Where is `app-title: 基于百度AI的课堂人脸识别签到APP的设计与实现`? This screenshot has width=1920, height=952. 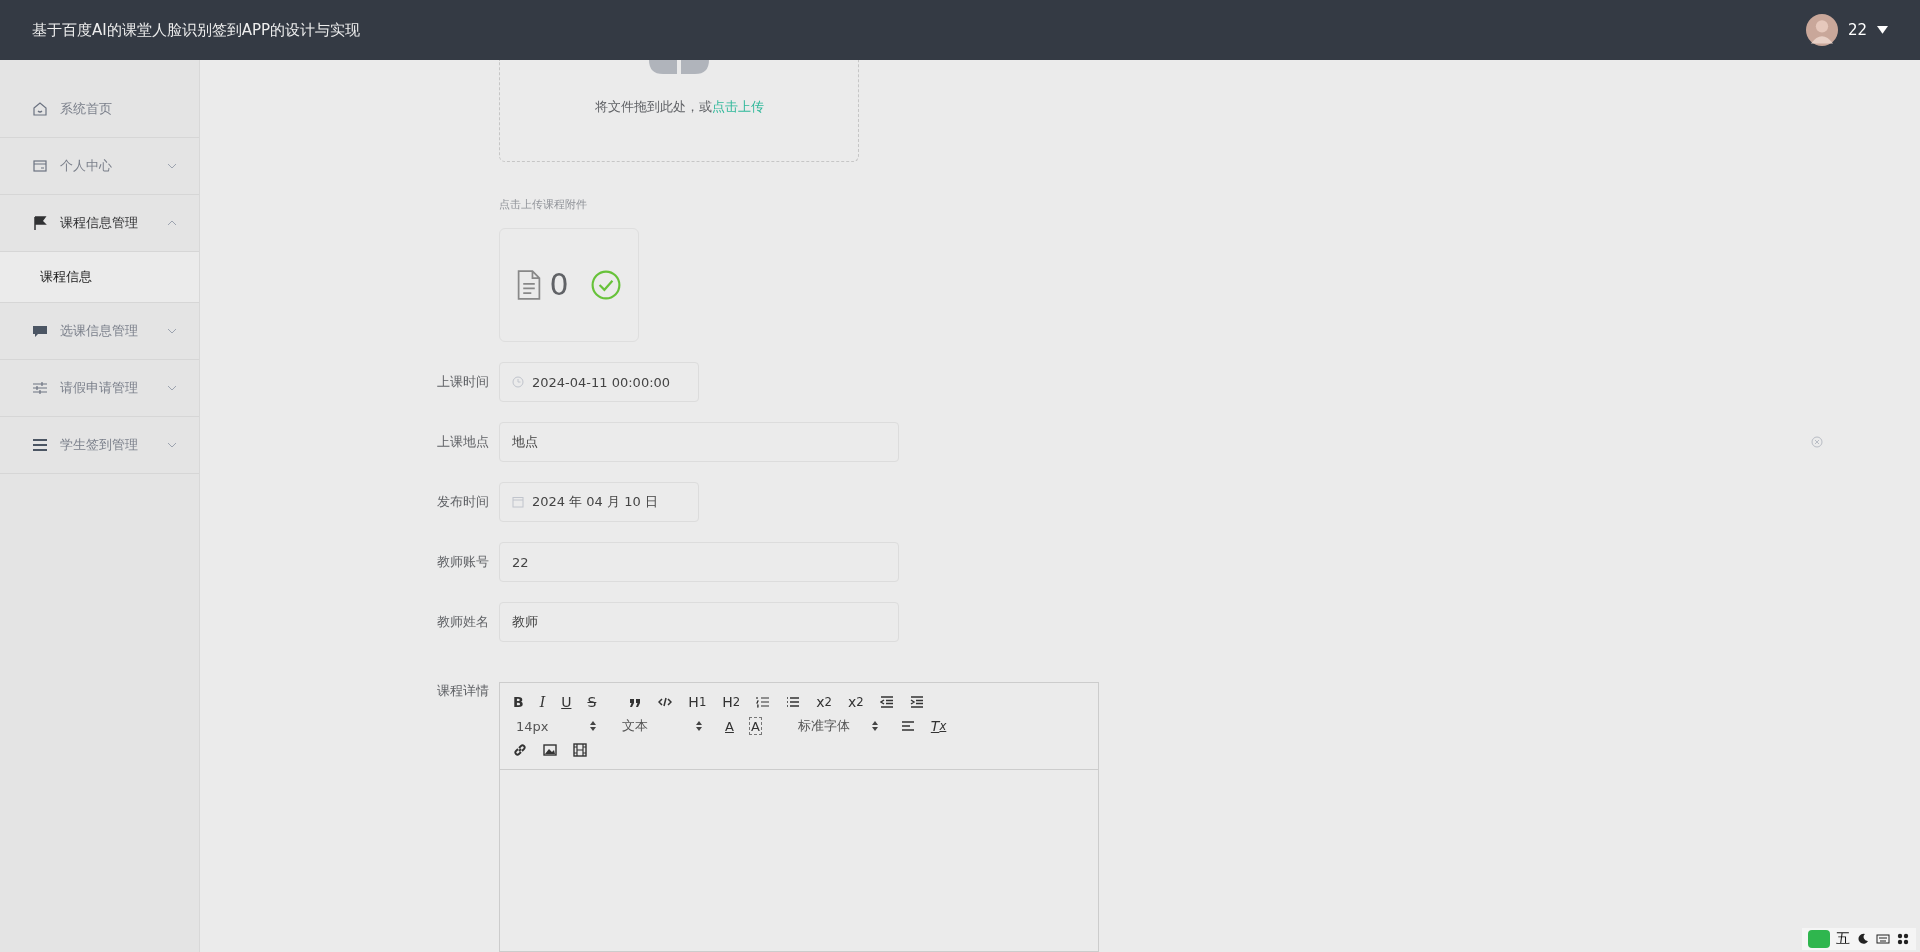 app-title: 基于百度AI的课堂人脸识别签到APP的设计与实现 is located at coordinates (196, 30).